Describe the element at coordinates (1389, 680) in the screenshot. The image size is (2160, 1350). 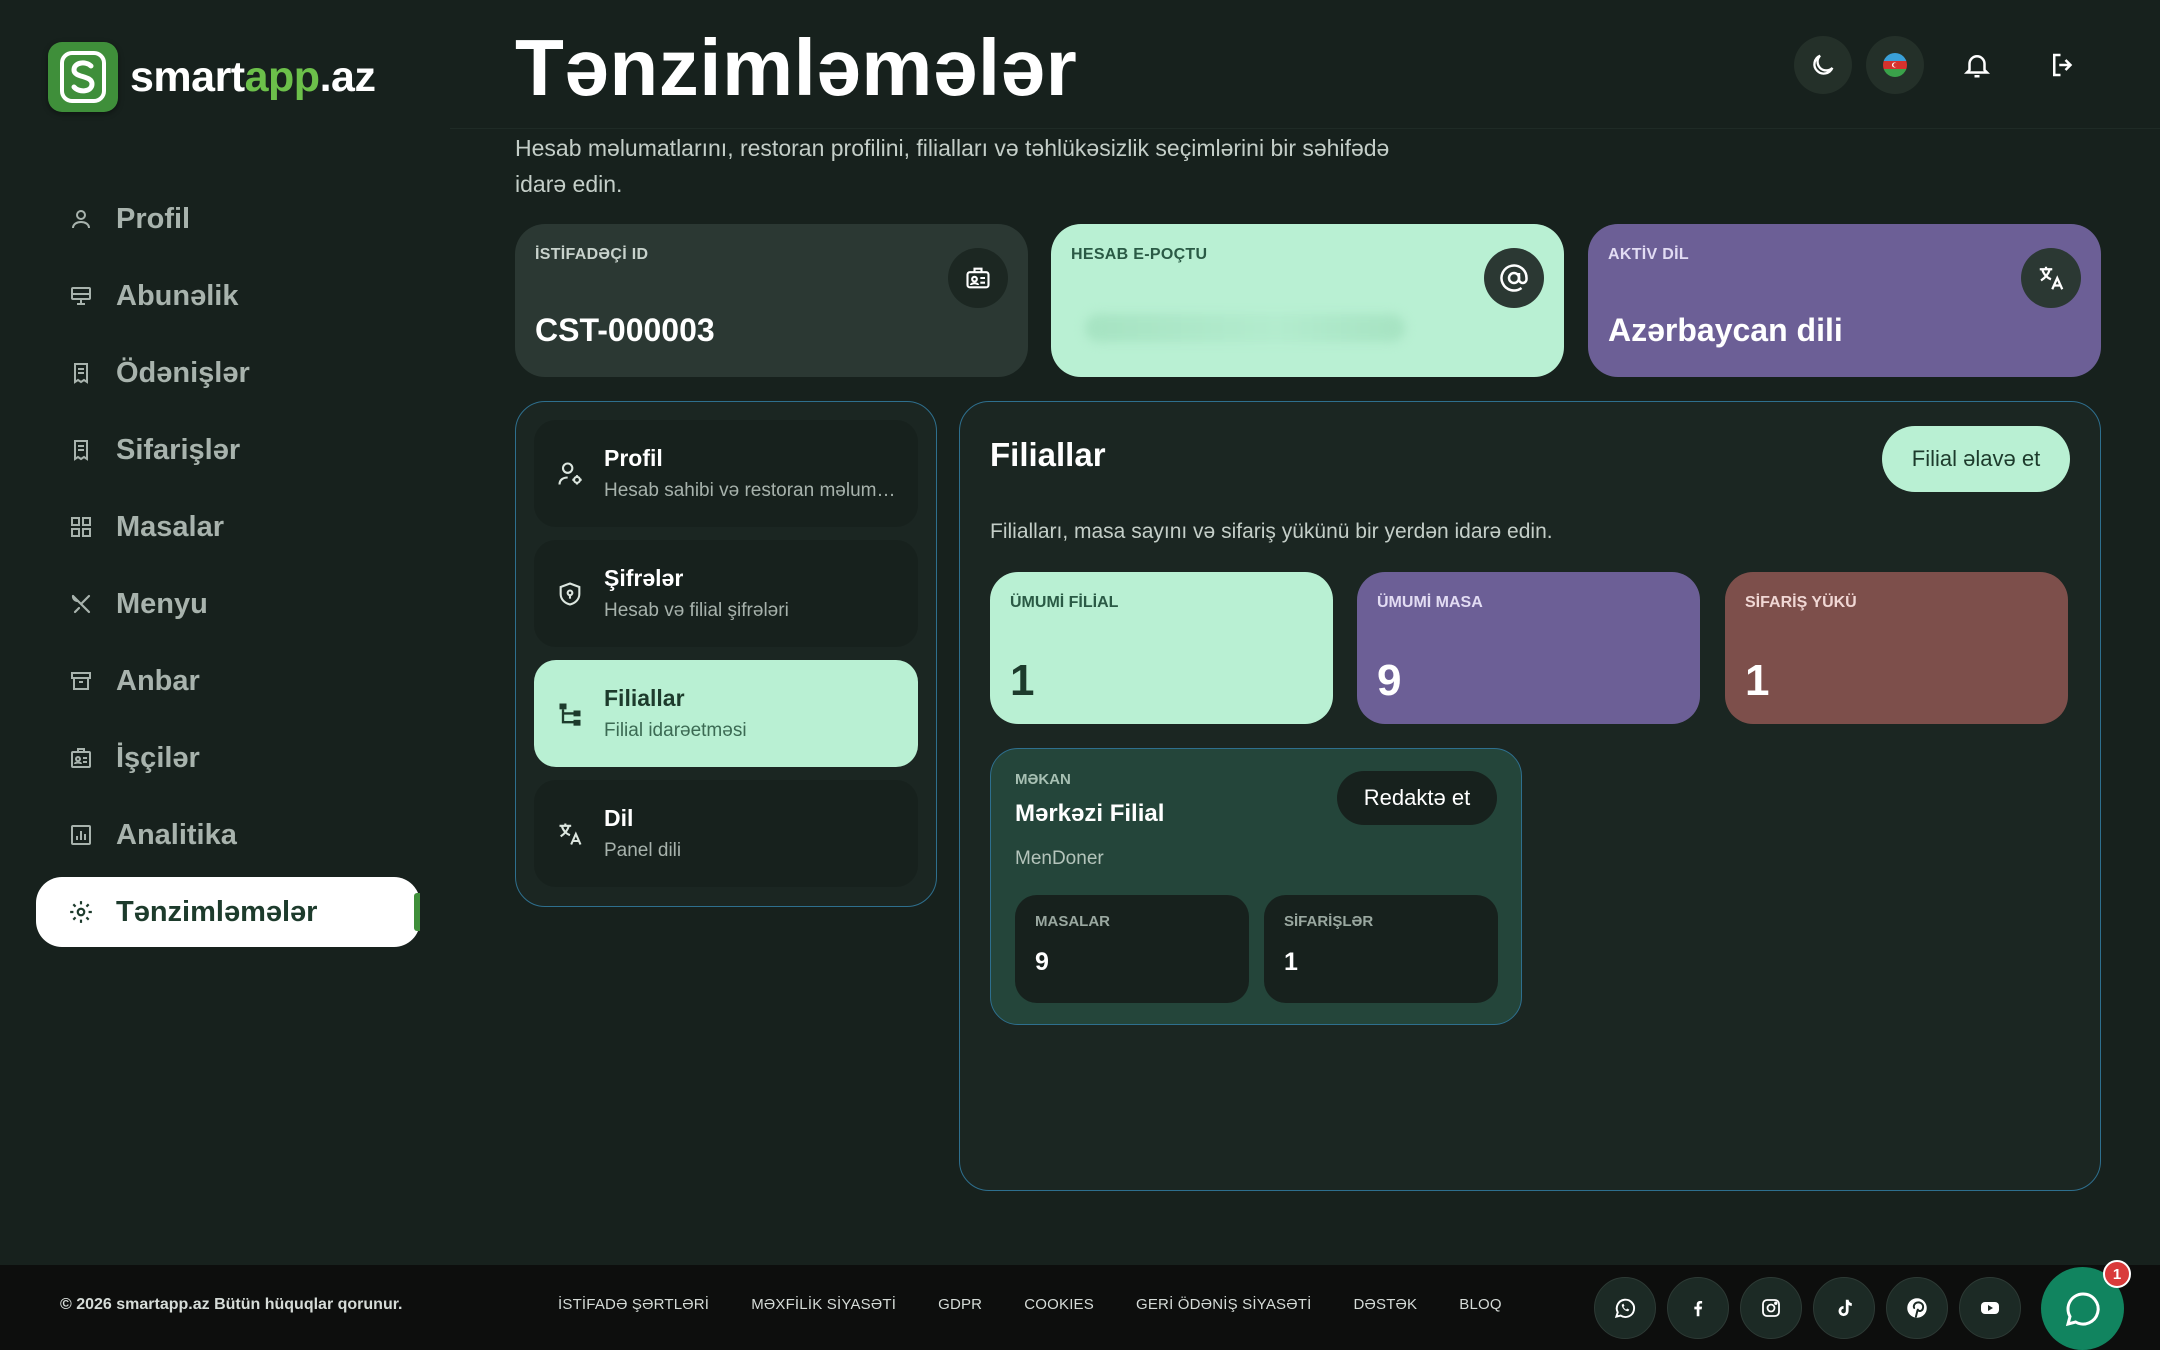
I see `total-tables-value: 9` at that location.